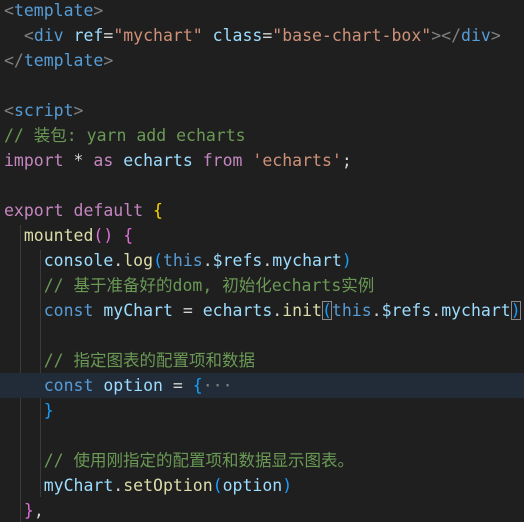  Describe the element at coordinates (476, 310) in the screenshot. I see `code-token: mychart` at that location.